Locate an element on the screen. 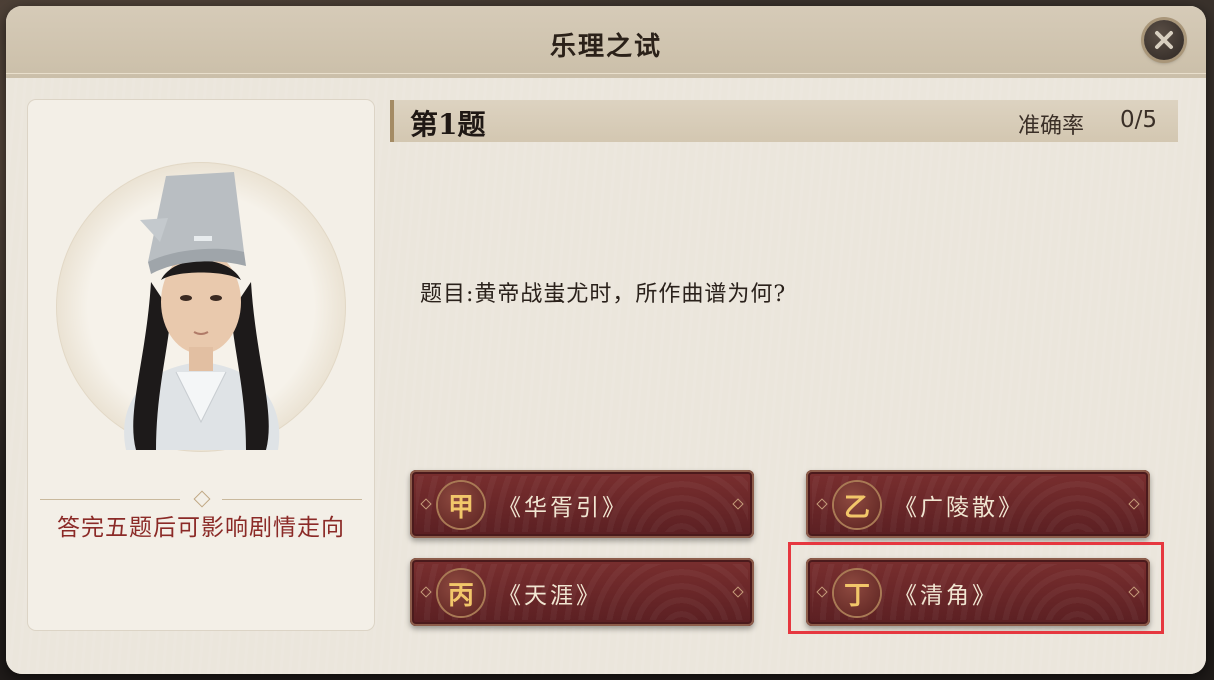 The width and height of the screenshot is (1214, 680). hint-divider is located at coordinates (201, 499).